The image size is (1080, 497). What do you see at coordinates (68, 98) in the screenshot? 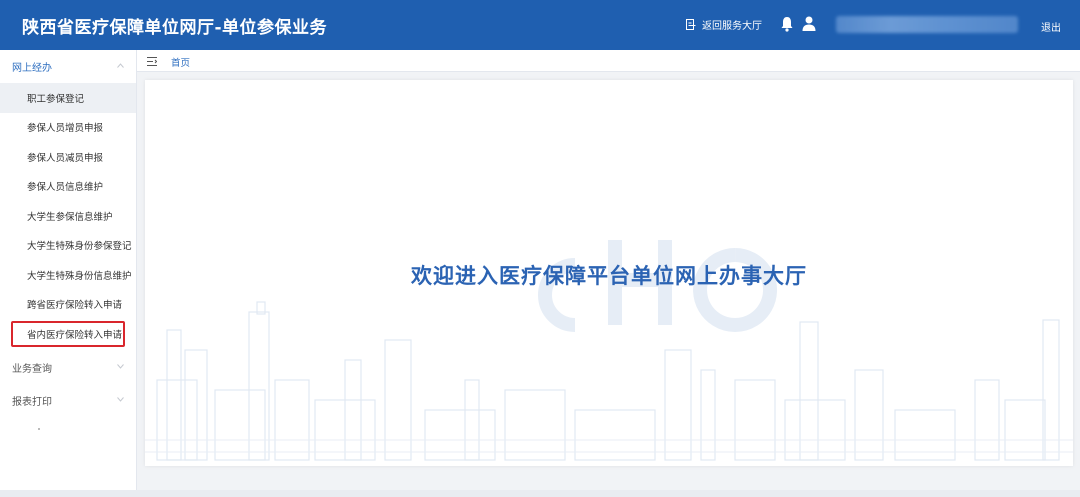
I see `sidebar-item-employee-registration: 职工参保登记` at bounding box center [68, 98].